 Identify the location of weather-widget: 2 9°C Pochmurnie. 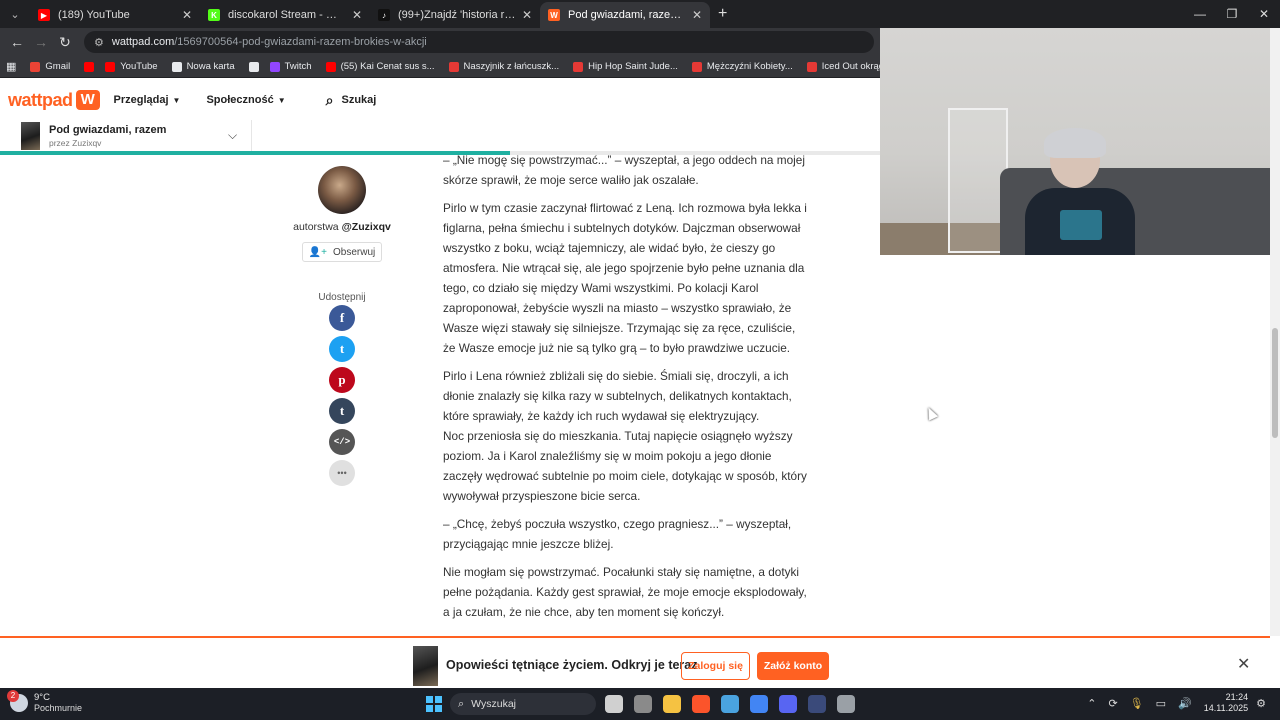
(45, 702).